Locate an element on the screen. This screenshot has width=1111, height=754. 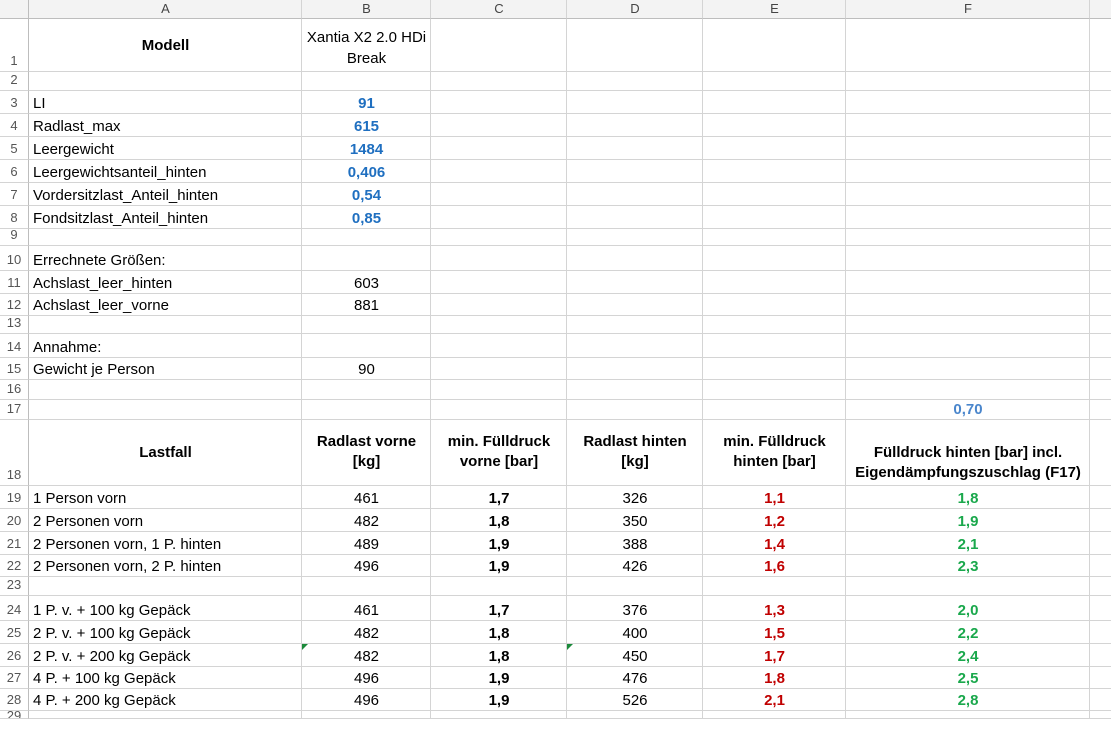
cell-fuelldruck-incl: 2,0 is located at coordinates (968, 608).